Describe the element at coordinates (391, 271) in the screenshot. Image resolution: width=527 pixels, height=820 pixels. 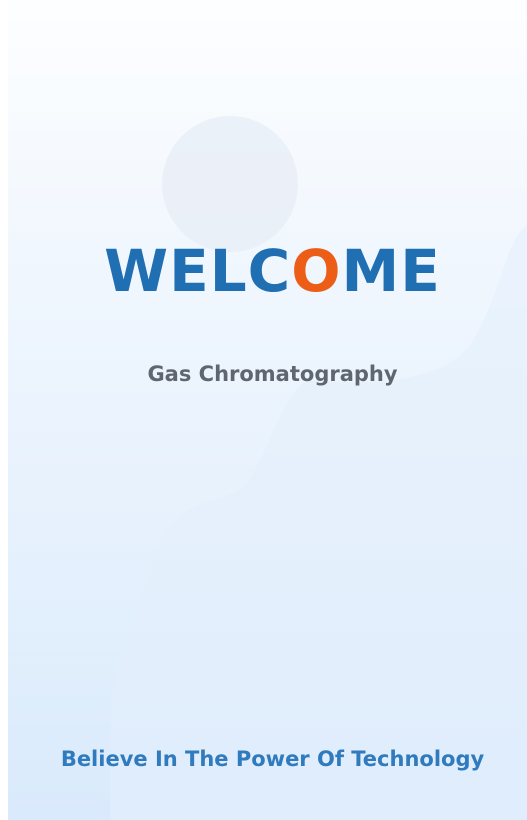
I see `welcome-part-3: ME` at that location.